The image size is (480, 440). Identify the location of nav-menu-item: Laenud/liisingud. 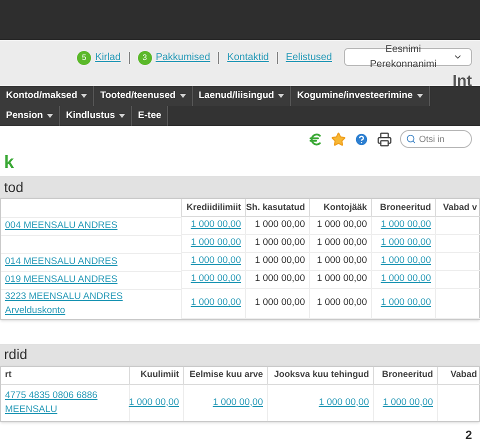
(242, 96).